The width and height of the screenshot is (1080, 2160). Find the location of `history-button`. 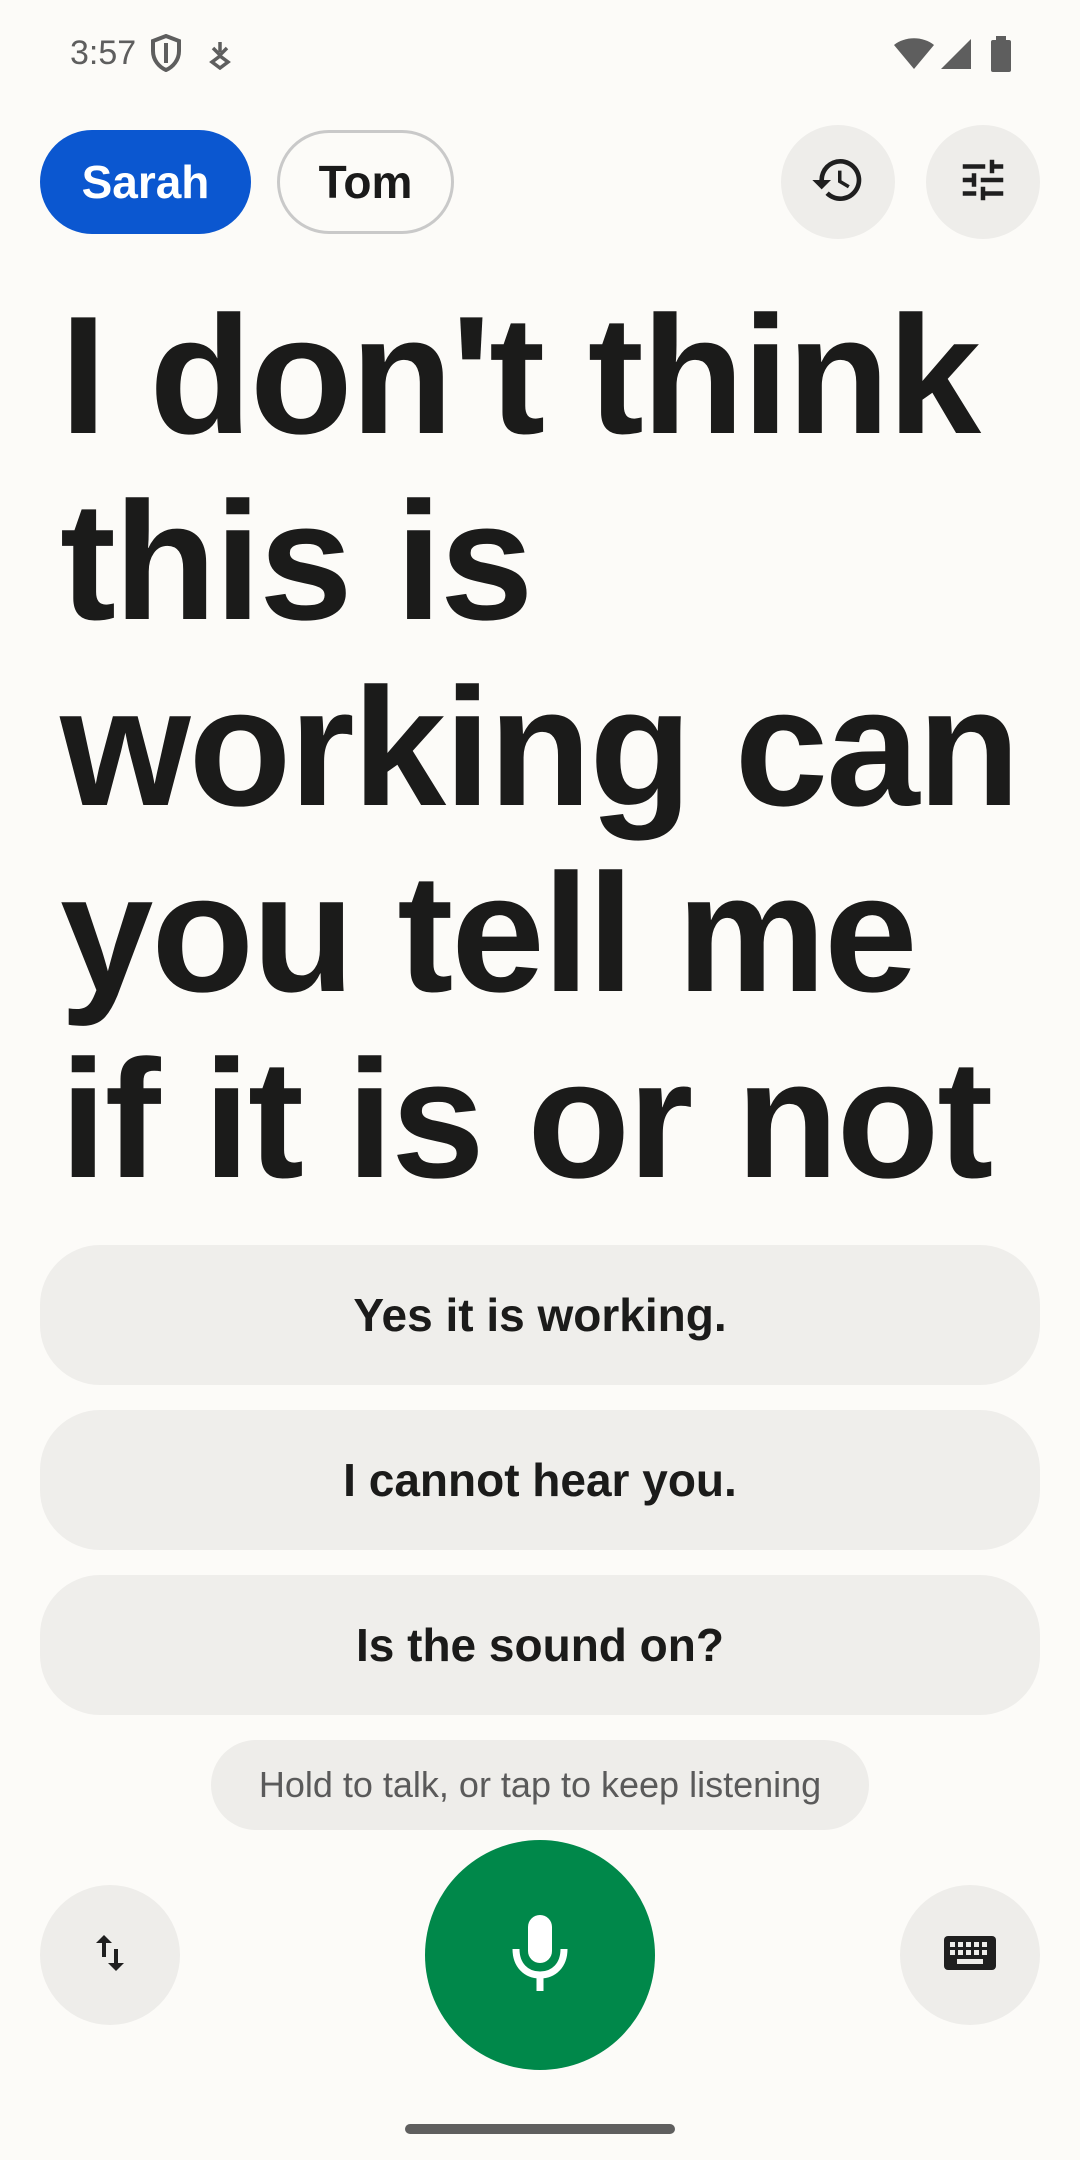

history-button is located at coordinates (838, 182).